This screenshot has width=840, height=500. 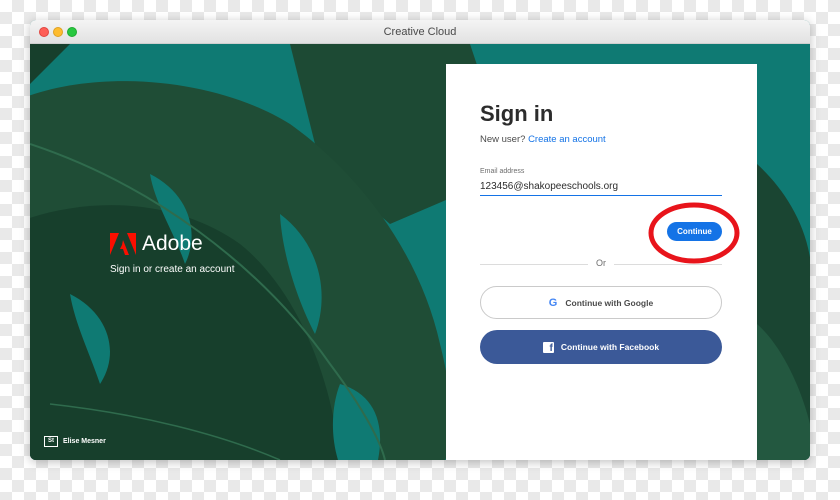 What do you see at coordinates (51, 441) in the screenshot?
I see `adobe-stock-icon: St` at bounding box center [51, 441].